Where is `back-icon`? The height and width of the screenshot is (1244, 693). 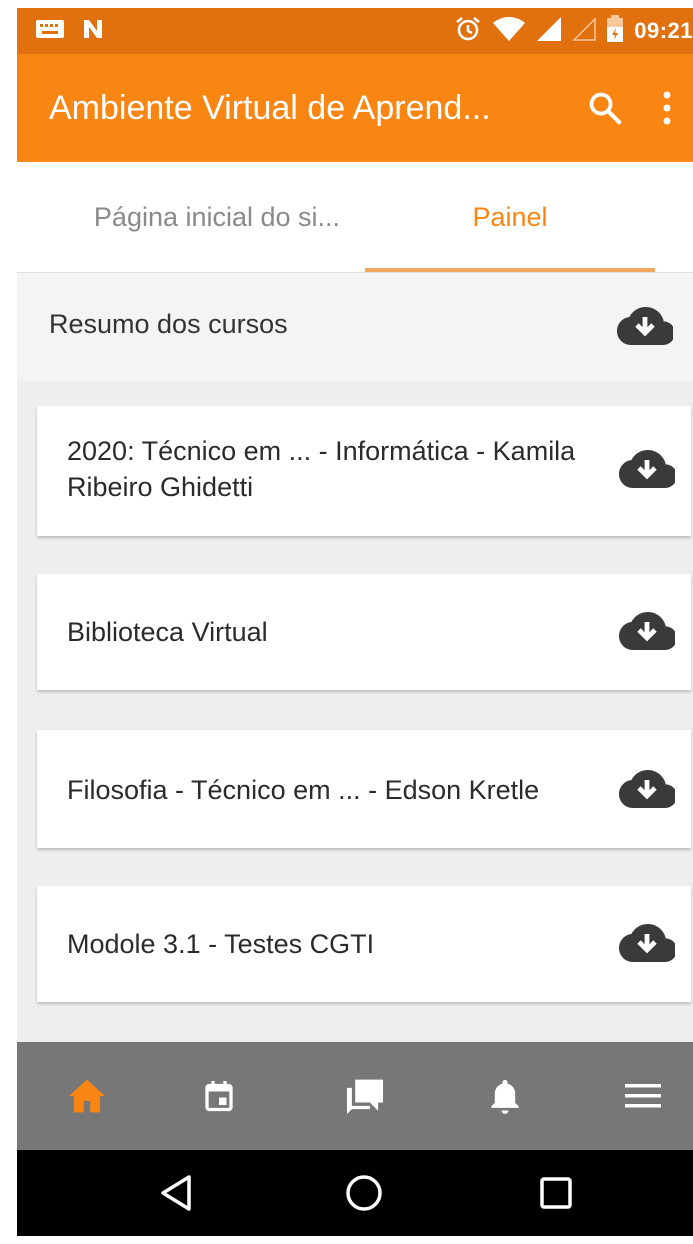
back-icon is located at coordinates (176, 1193).